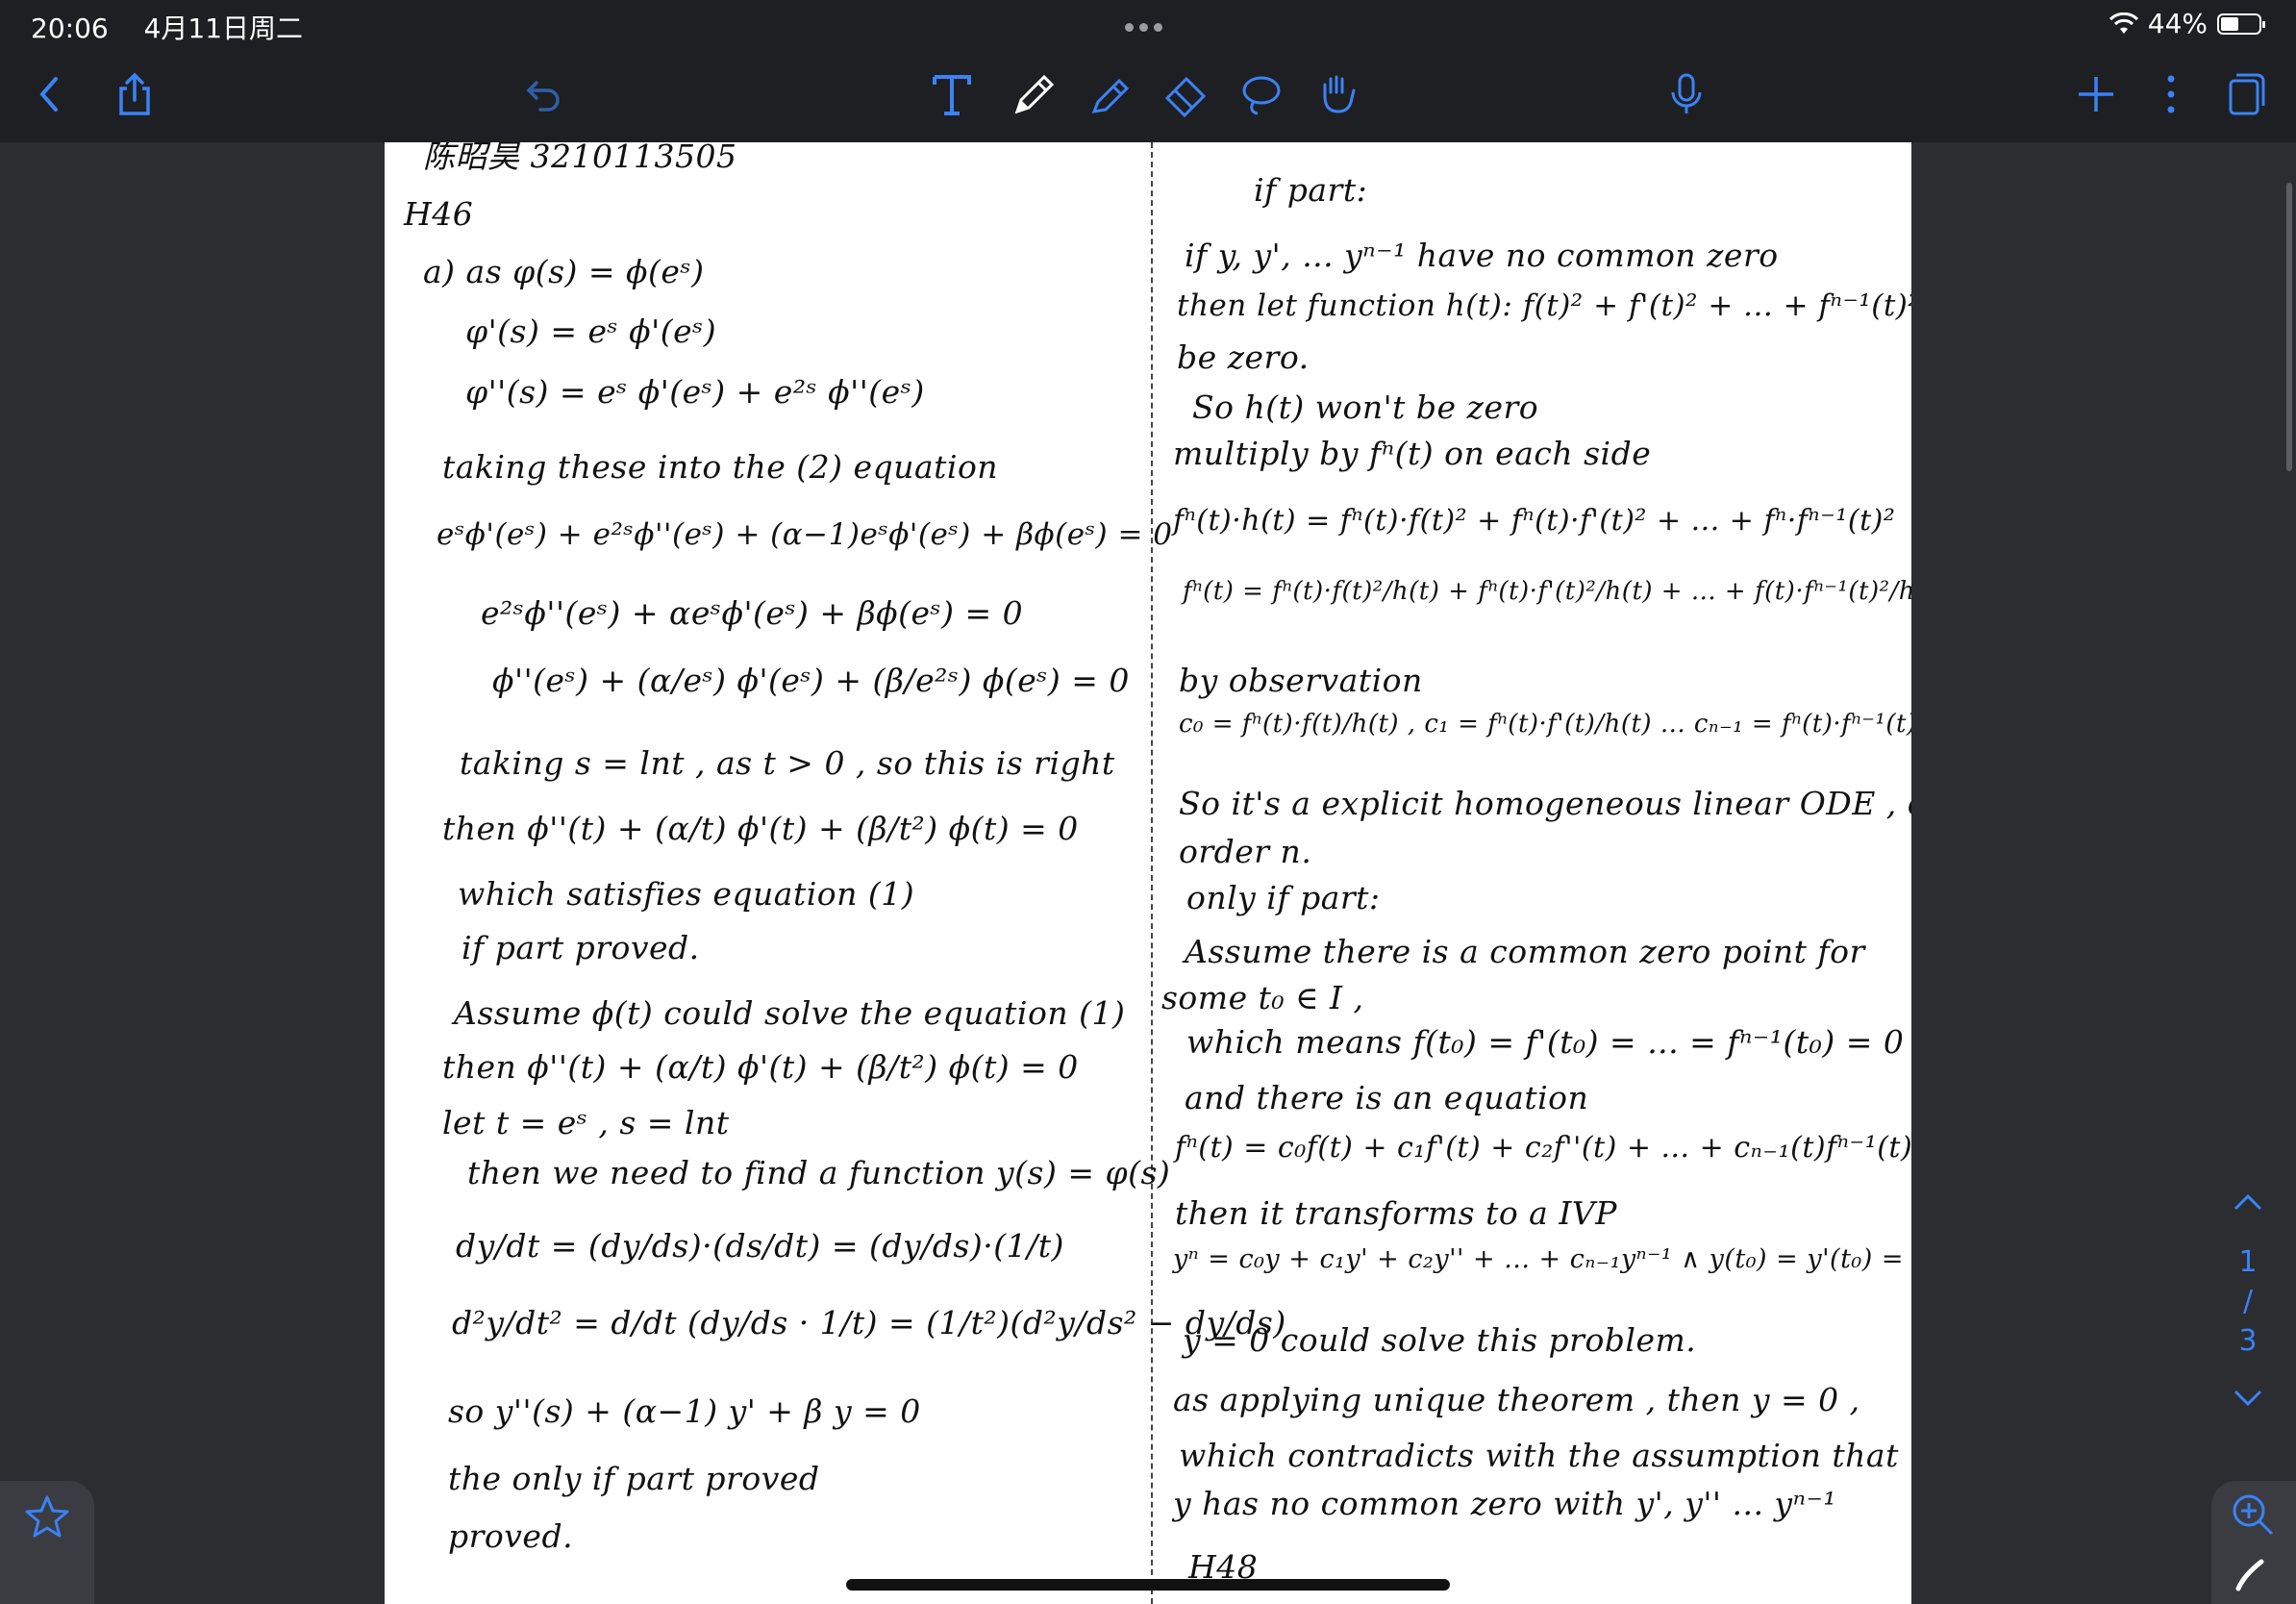 Image resolution: width=2296 pixels, height=1604 pixels. What do you see at coordinates (1686, 94) in the screenshot?
I see `microphone-icon` at bounding box center [1686, 94].